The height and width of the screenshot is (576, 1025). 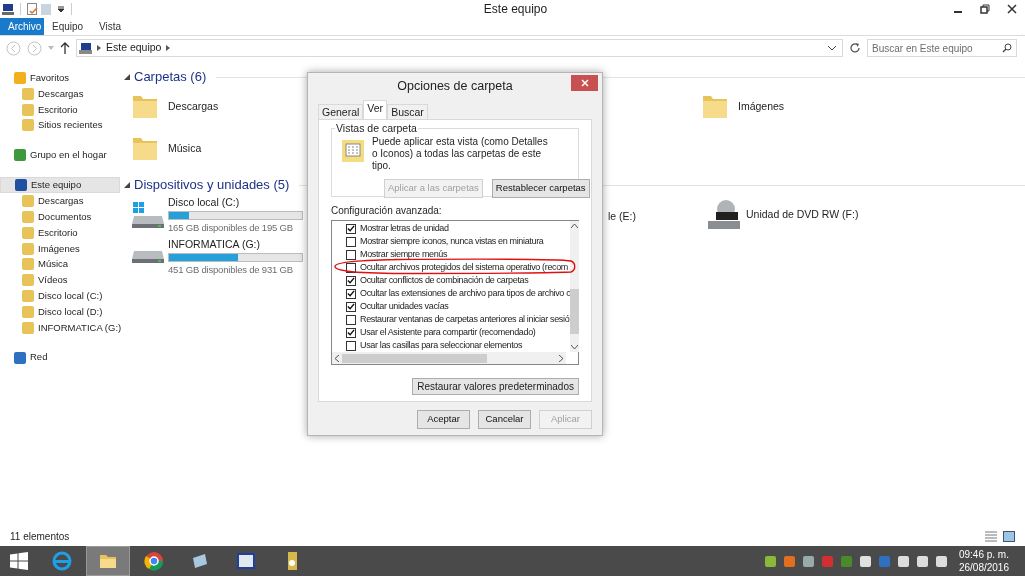 I want to click on sidebar-item: Imágenes, so click(x=60, y=248).